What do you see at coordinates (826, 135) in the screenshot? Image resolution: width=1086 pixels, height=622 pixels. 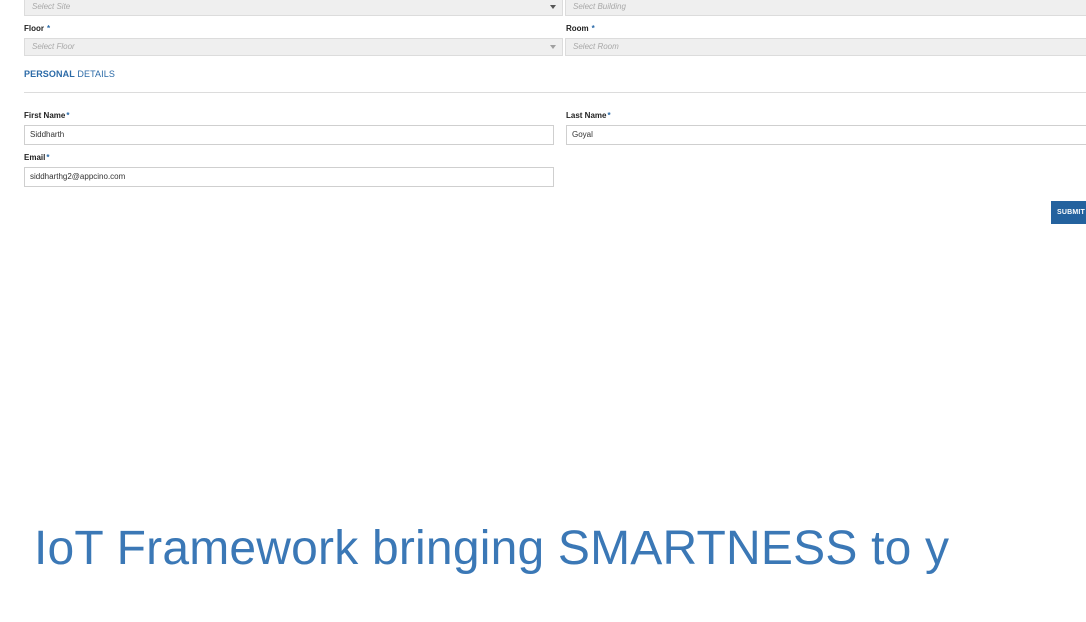 I see `last-name-input: Goyal` at bounding box center [826, 135].